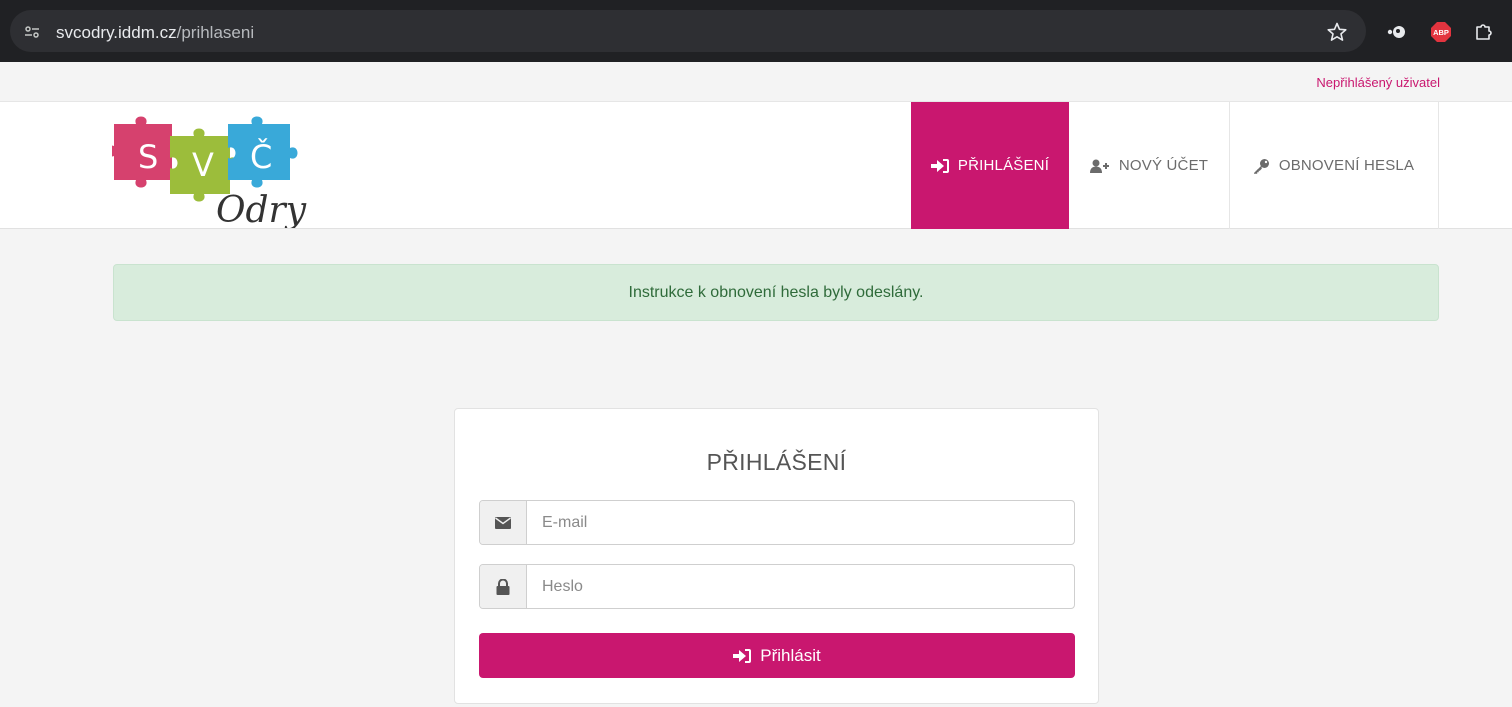 The width and height of the screenshot is (1512, 707). I want to click on svc-odry-logo: S V Č Odry, so click(217, 169).